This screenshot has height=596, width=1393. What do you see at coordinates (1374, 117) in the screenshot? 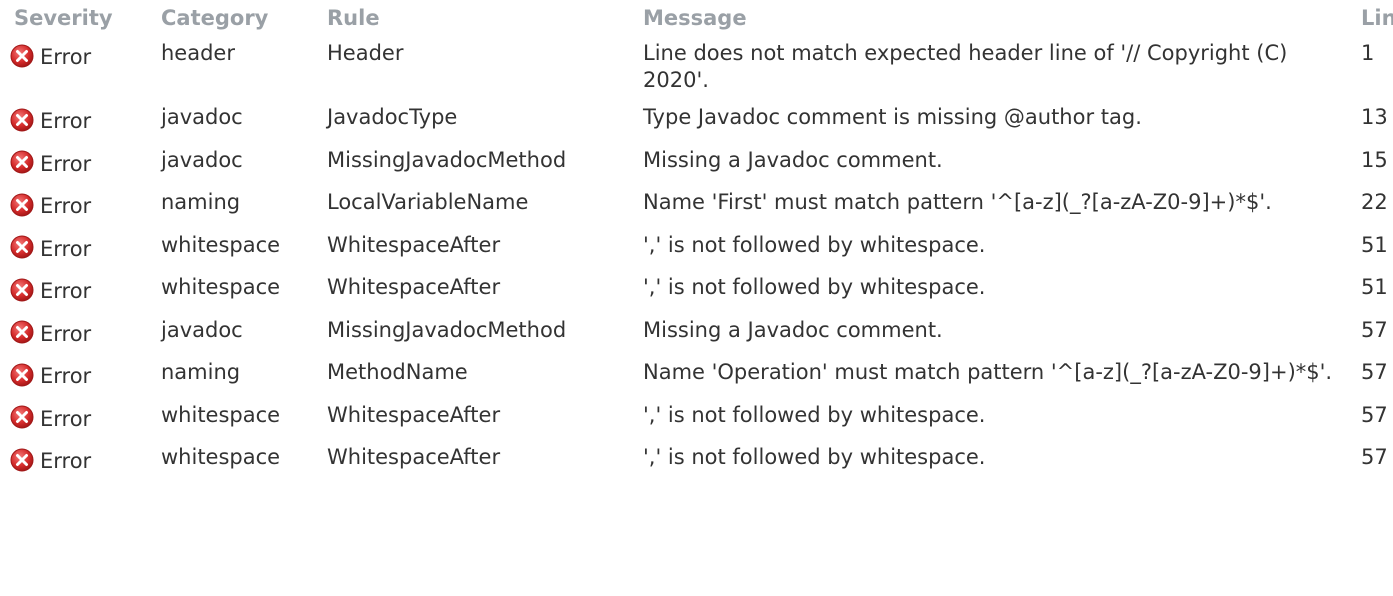
I see `line-cell: 13` at bounding box center [1374, 117].